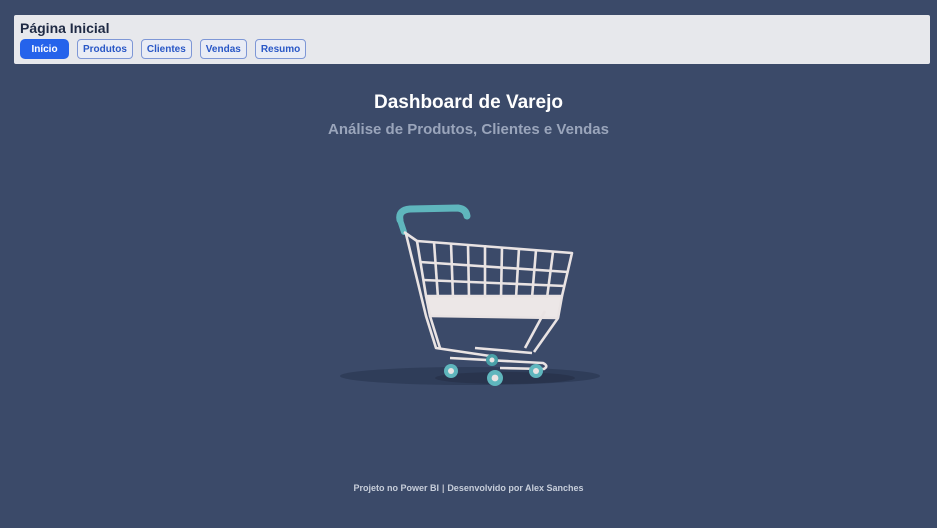  What do you see at coordinates (65, 28) in the screenshot?
I see `page-title: Página Inicial` at bounding box center [65, 28].